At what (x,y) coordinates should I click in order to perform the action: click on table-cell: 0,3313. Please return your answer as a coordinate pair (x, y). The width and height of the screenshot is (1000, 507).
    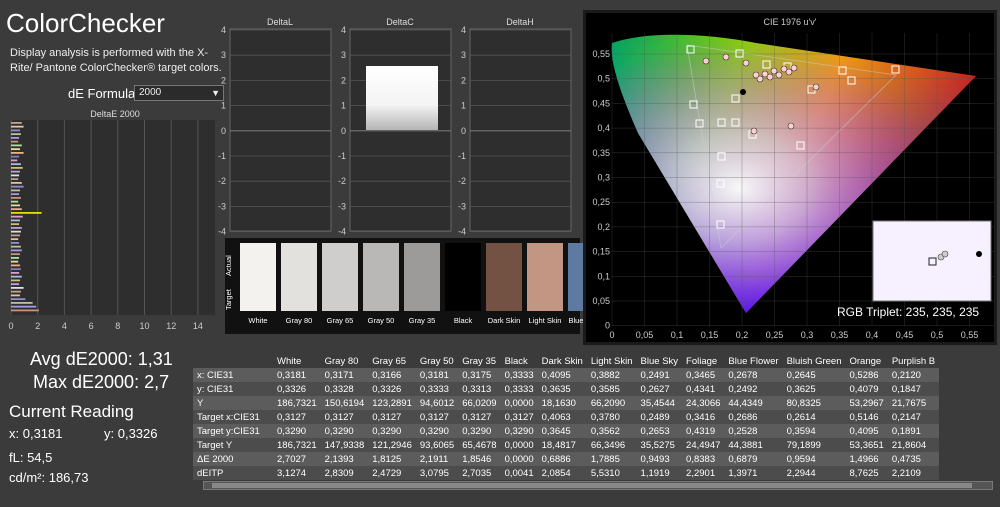
    Looking at the image, I should click on (479, 389).